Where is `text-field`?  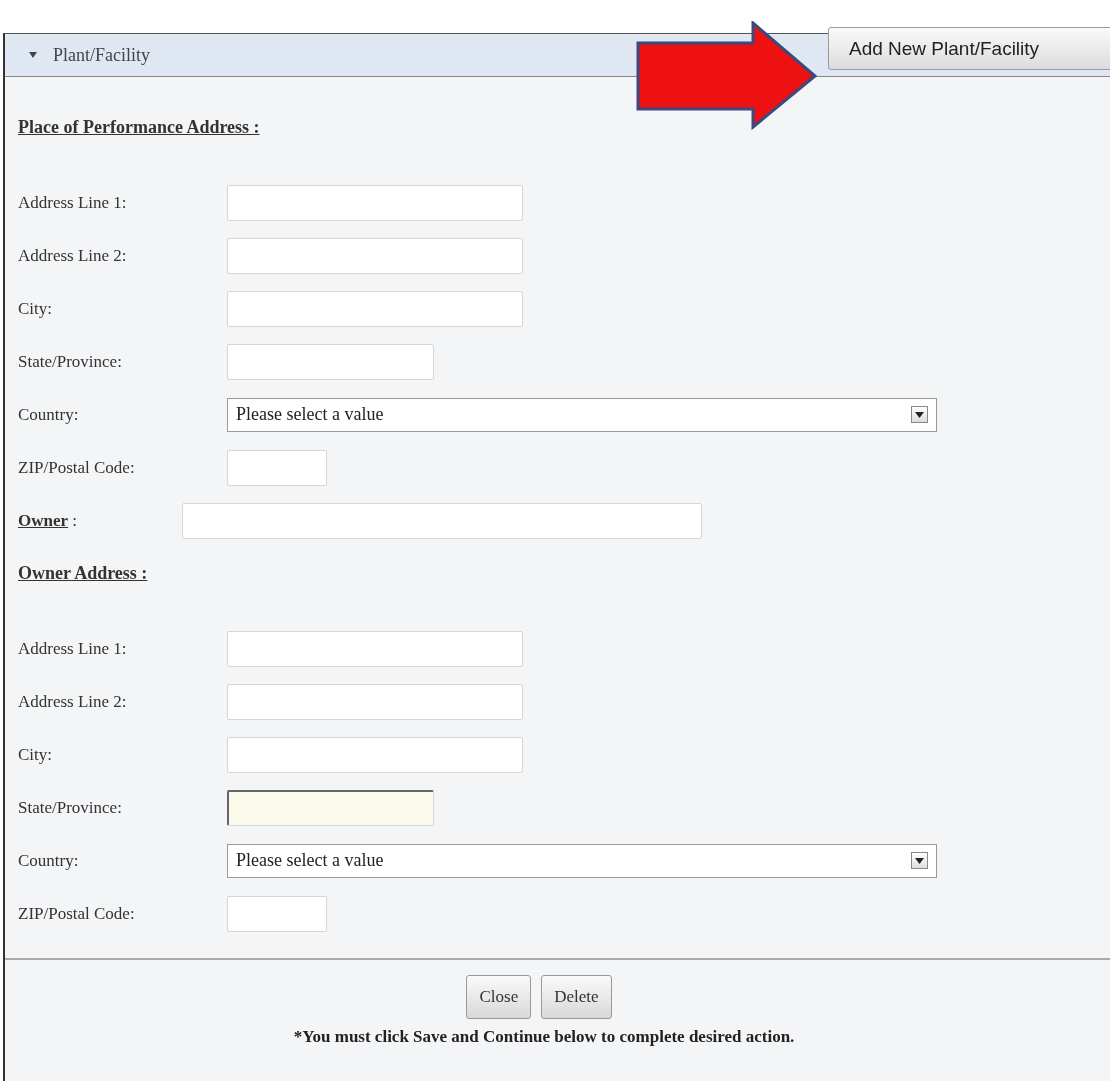
text-field is located at coordinates (330, 807).